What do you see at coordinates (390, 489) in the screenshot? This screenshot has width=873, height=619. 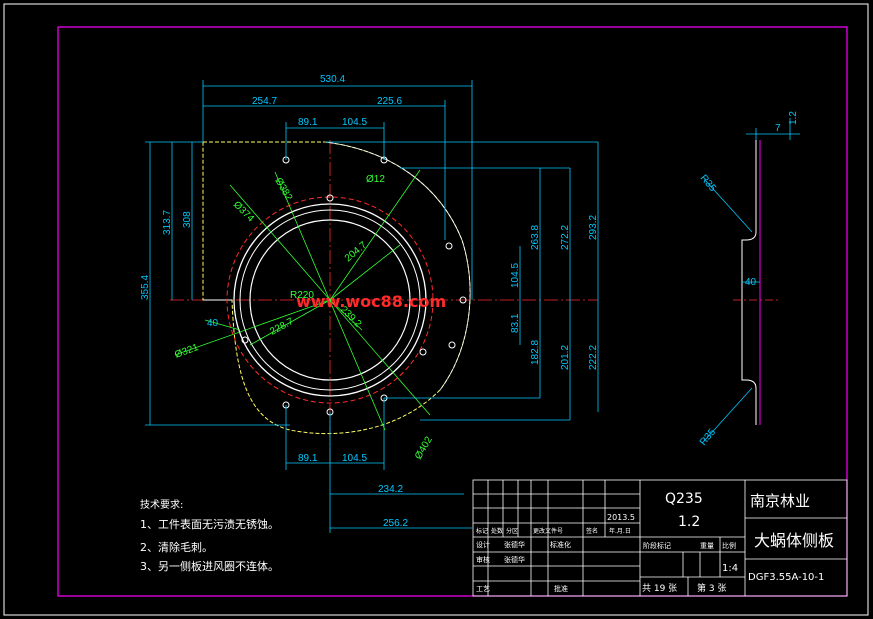 I see `dim-bottom-234: 234.2` at bounding box center [390, 489].